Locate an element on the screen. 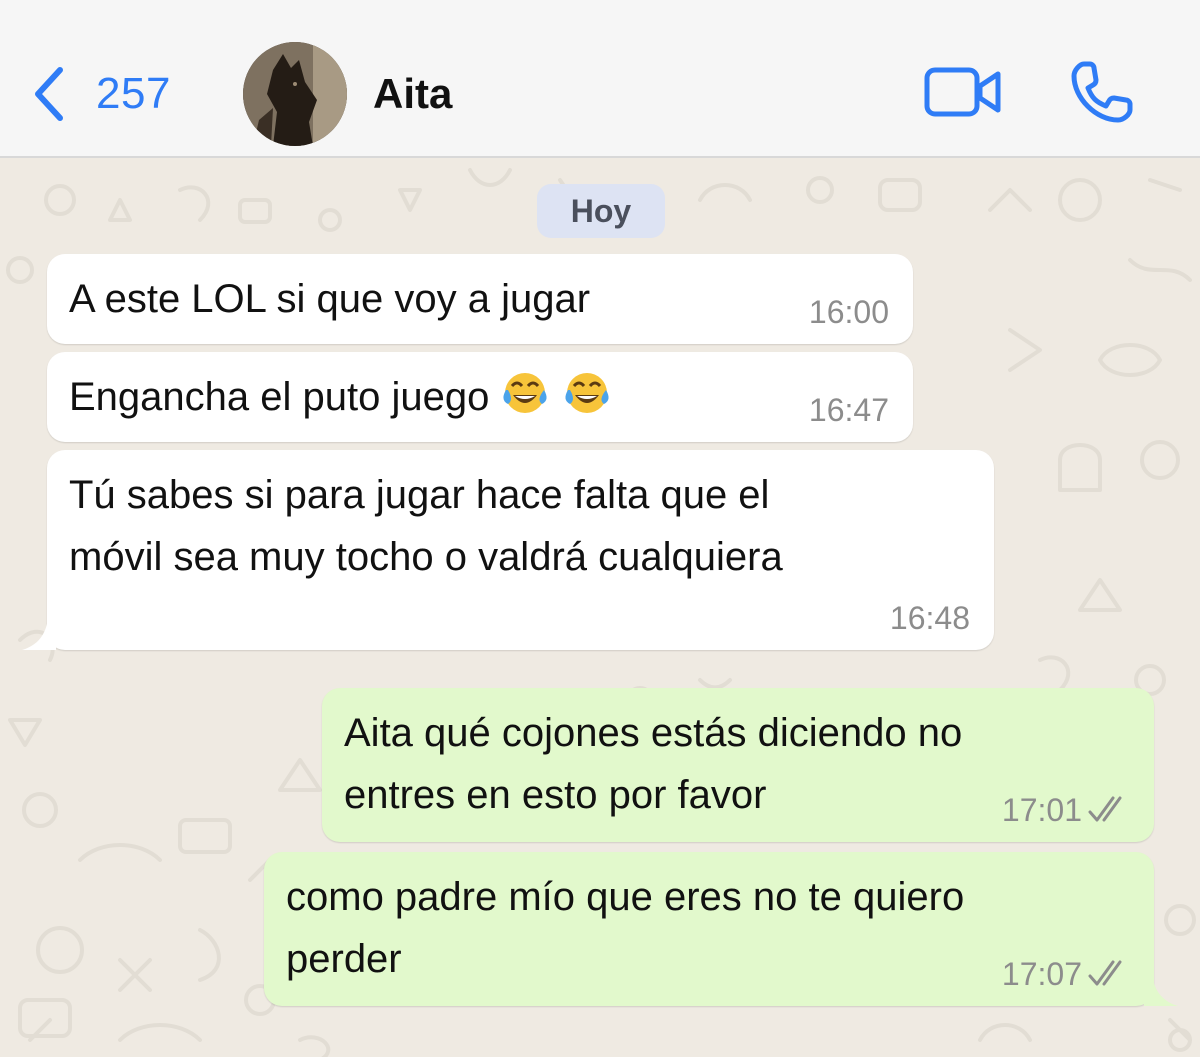  video-call-button is located at coordinates (964, 92).